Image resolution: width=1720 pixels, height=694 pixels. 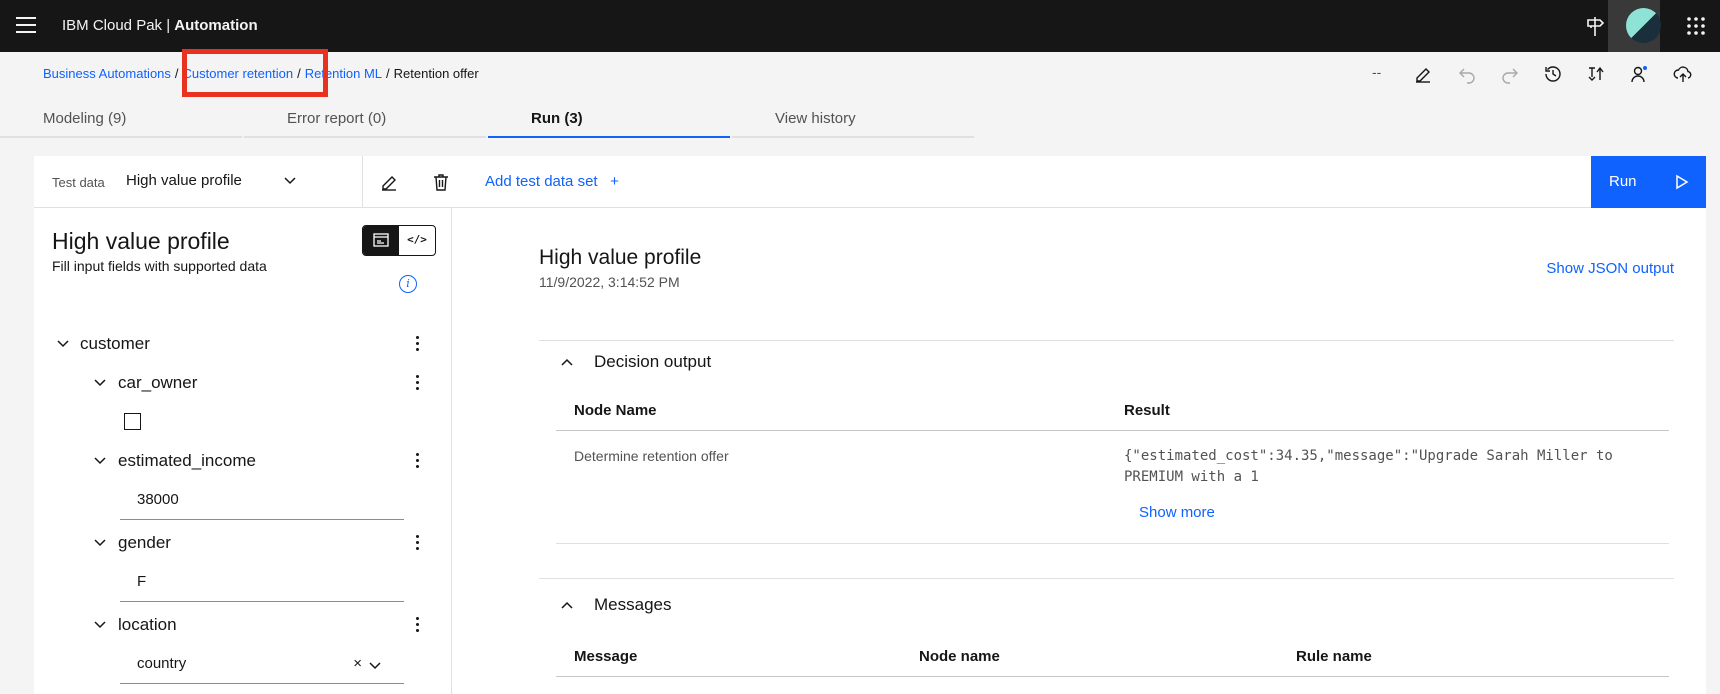 I want to click on user-icon, so click(x=1639, y=74).